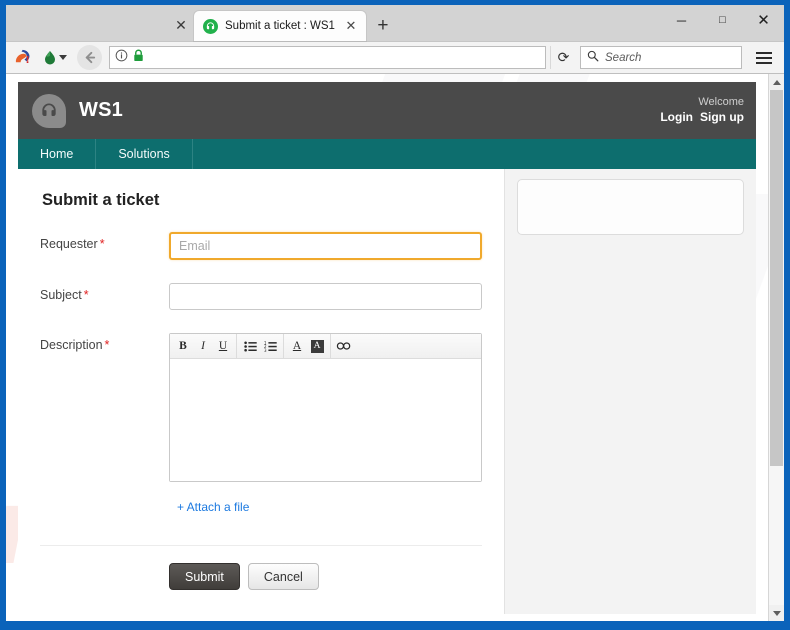 Image resolution: width=790 pixels, height=630 pixels. What do you see at coordinates (144, 154) in the screenshot?
I see `nav-item-solutions: Solutions` at bounding box center [144, 154].